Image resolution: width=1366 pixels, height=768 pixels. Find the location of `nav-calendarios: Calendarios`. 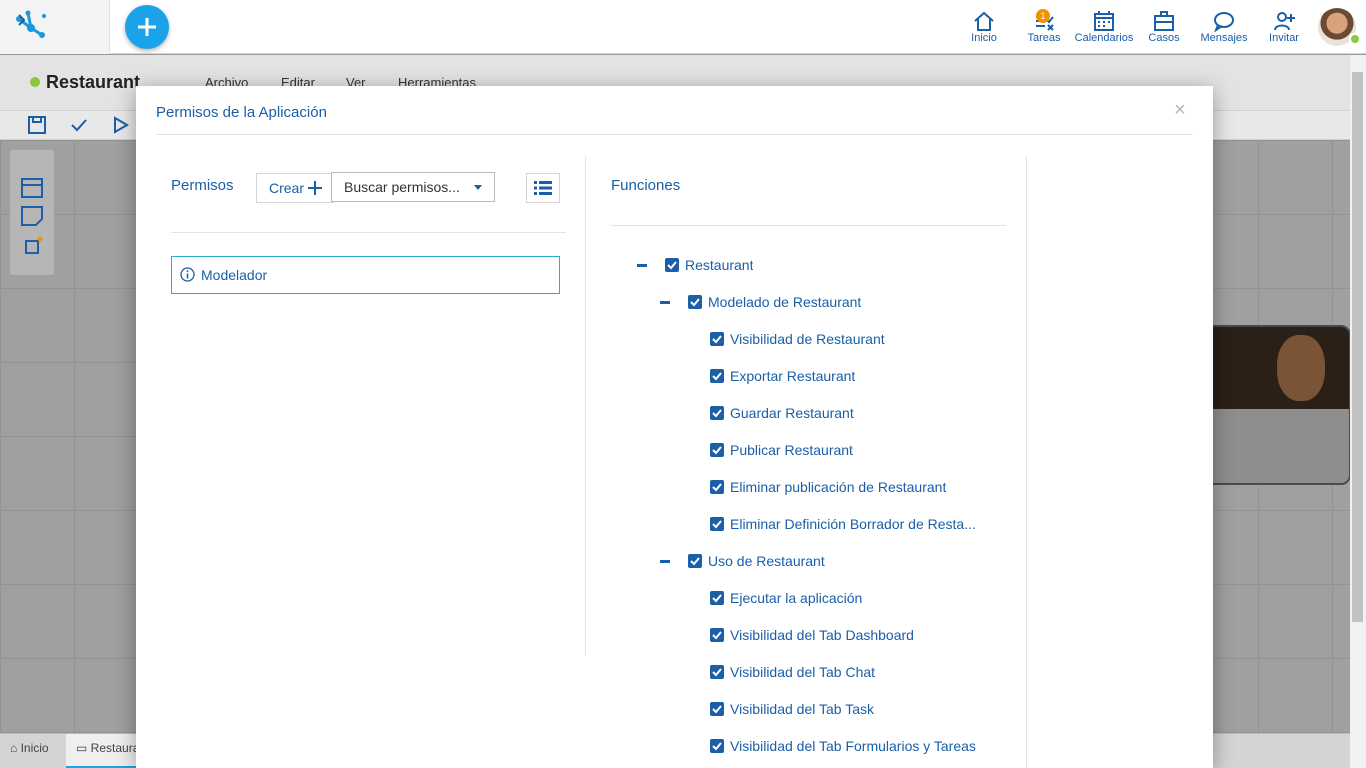

nav-calendarios: Calendarios is located at coordinates (1104, 27).